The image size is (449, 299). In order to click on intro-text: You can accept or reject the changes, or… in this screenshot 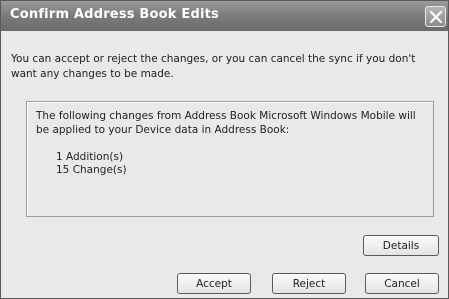, I will do `click(213, 66)`.